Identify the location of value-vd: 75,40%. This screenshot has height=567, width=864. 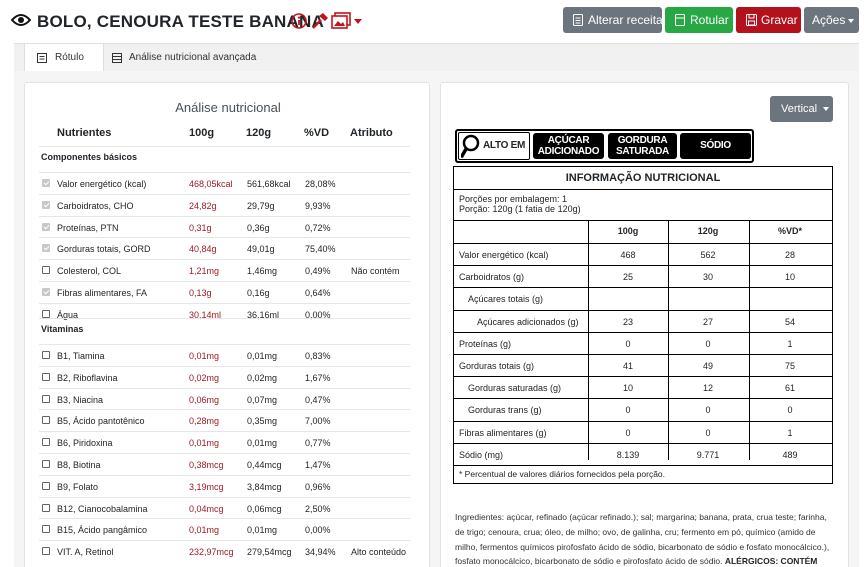
(320, 249).